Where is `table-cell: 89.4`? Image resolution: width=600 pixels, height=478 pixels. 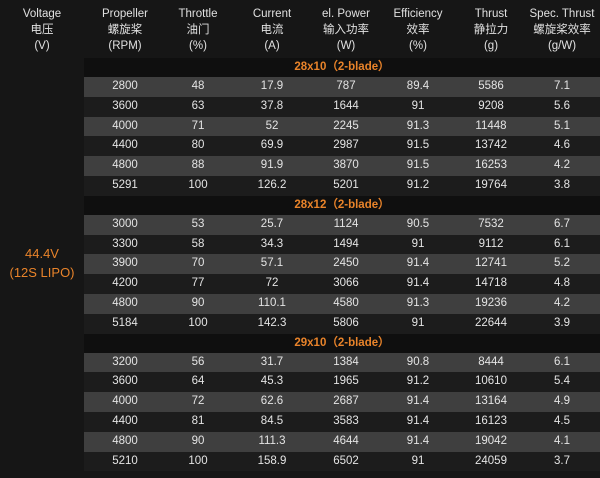
table-cell: 89.4 is located at coordinates (418, 86).